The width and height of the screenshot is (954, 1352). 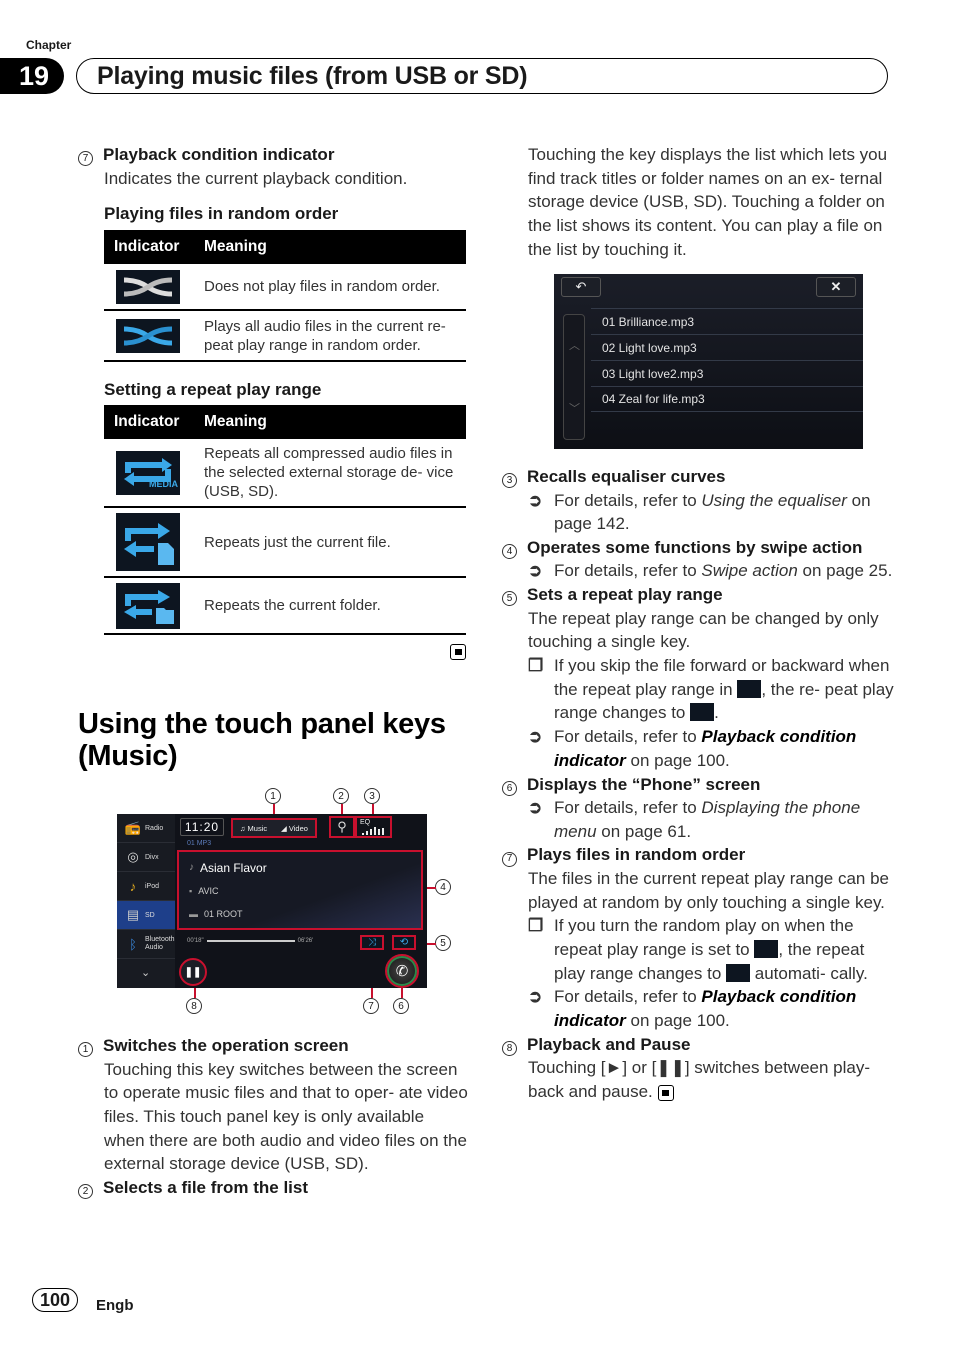 What do you see at coordinates (574, 345) in the screenshot?
I see `chevron-up-icon: ︿` at bounding box center [574, 345].